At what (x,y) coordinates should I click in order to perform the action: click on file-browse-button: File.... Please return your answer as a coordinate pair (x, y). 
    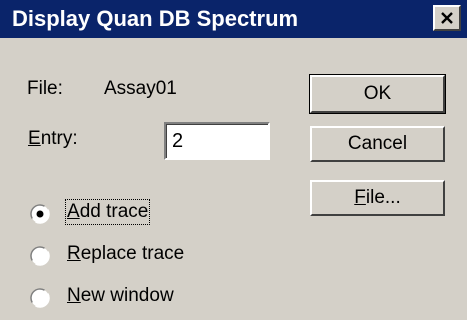
    Looking at the image, I should click on (377, 198).